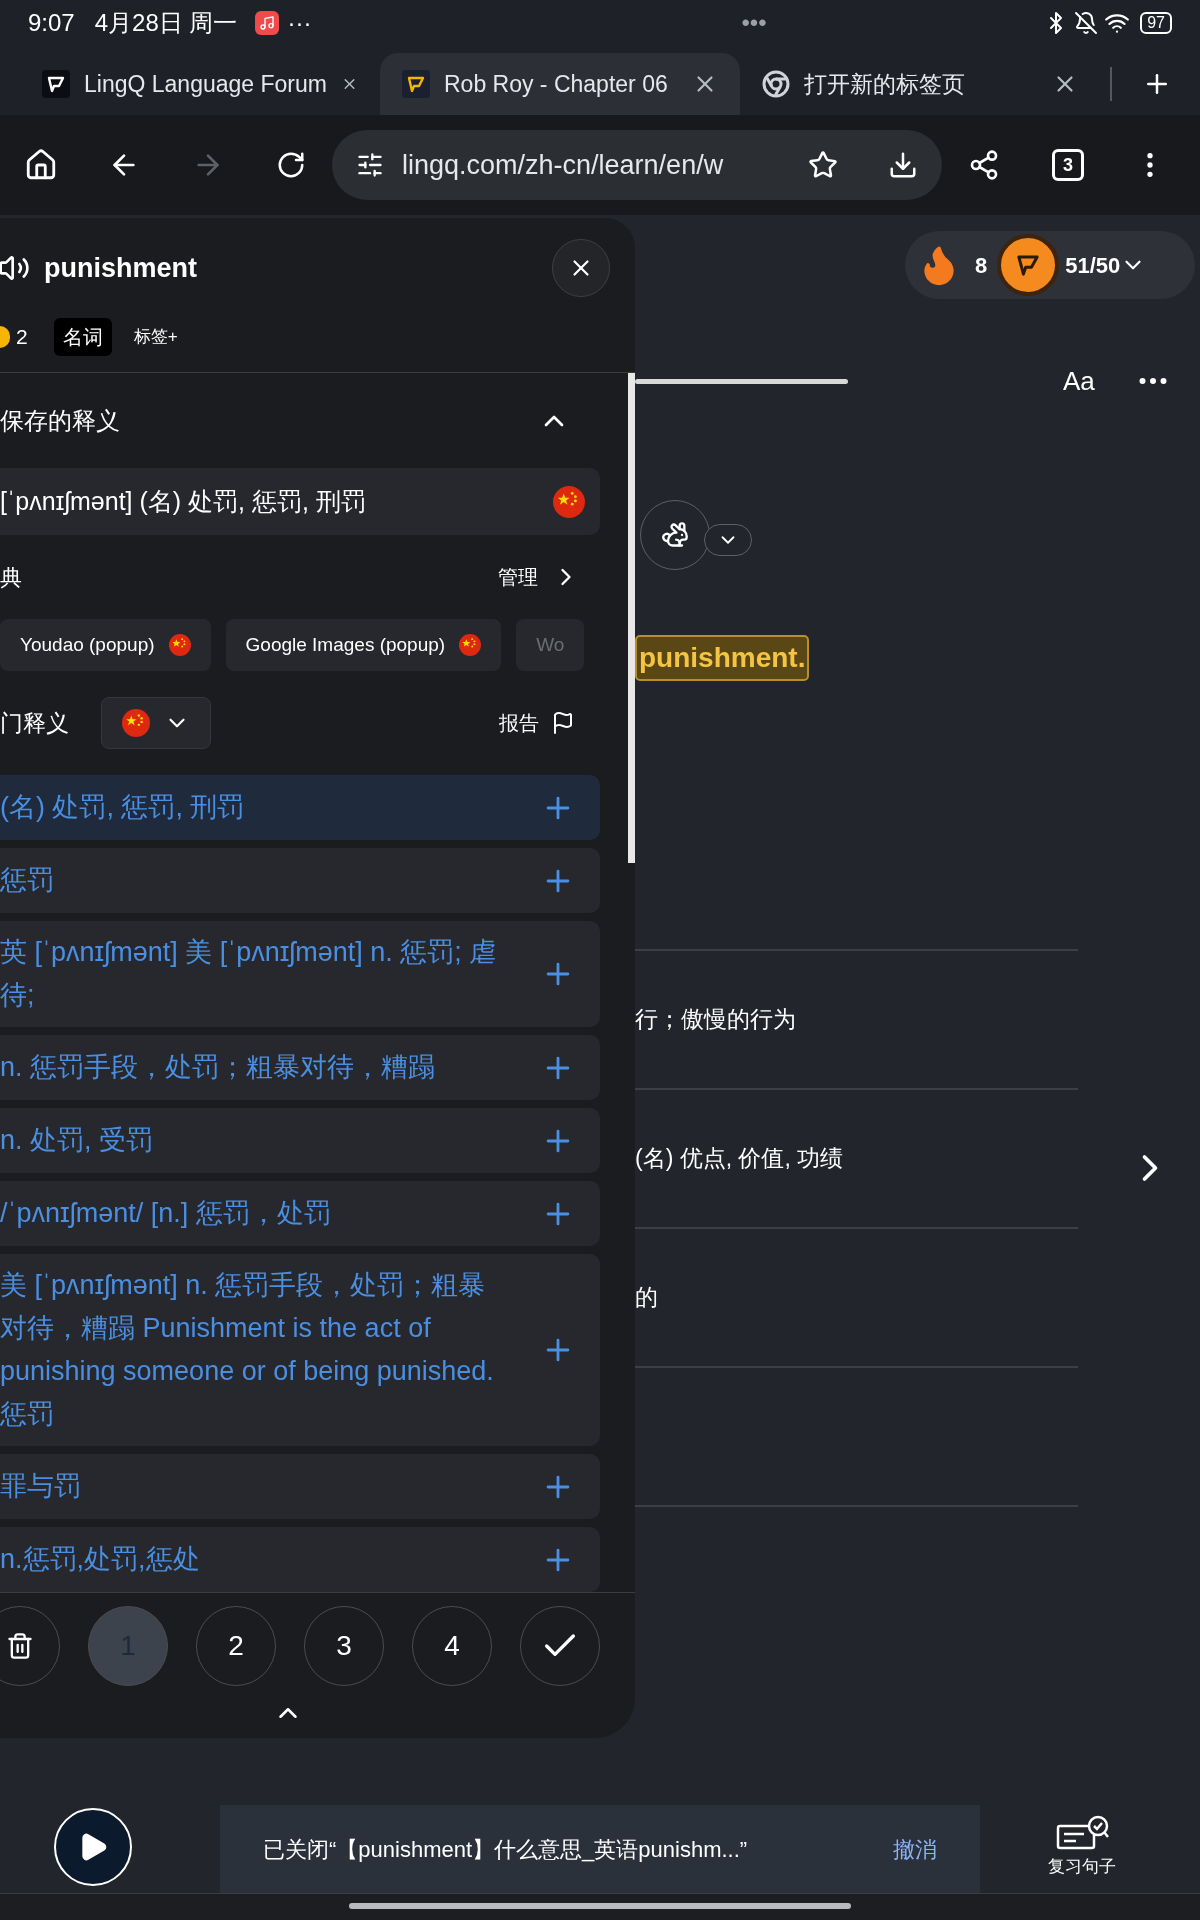 The image size is (1200, 1920). What do you see at coordinates (60, 420) in the screenshot?
I see `section-title: 保存的释义` at bounding box center [60, 420].